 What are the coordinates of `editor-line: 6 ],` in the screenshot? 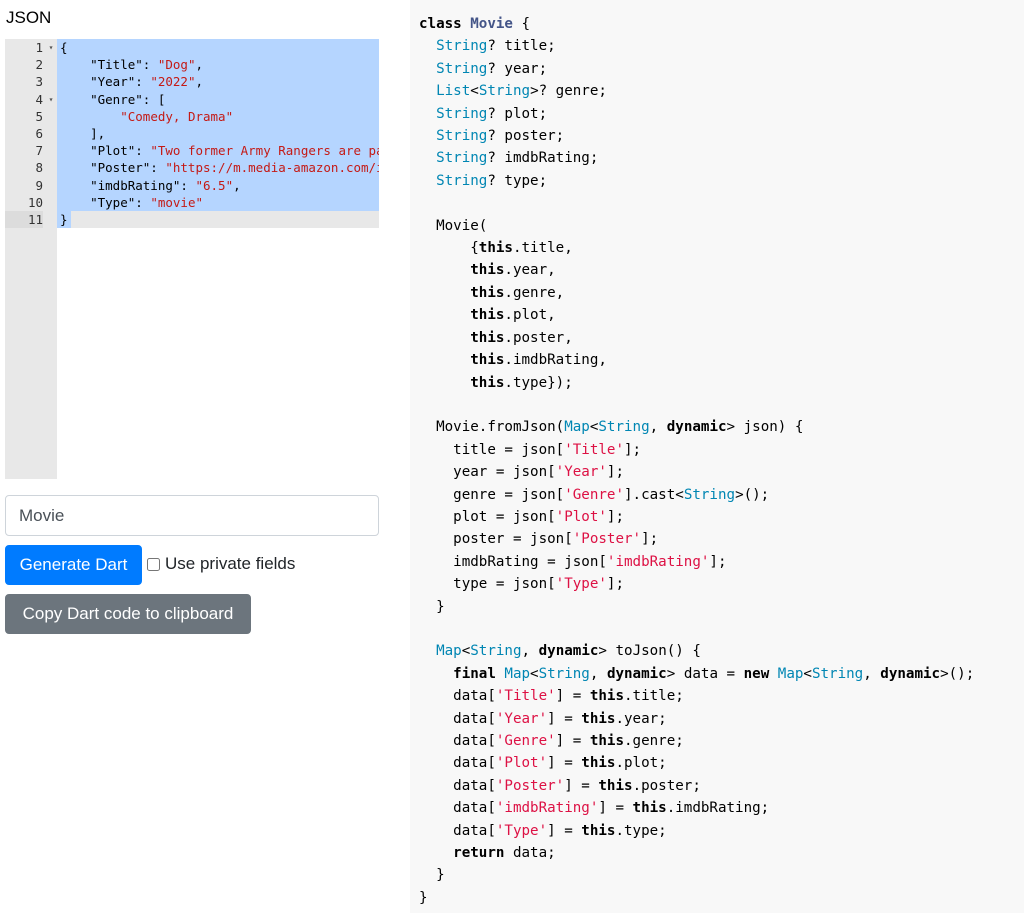 It's located at (192, 133).